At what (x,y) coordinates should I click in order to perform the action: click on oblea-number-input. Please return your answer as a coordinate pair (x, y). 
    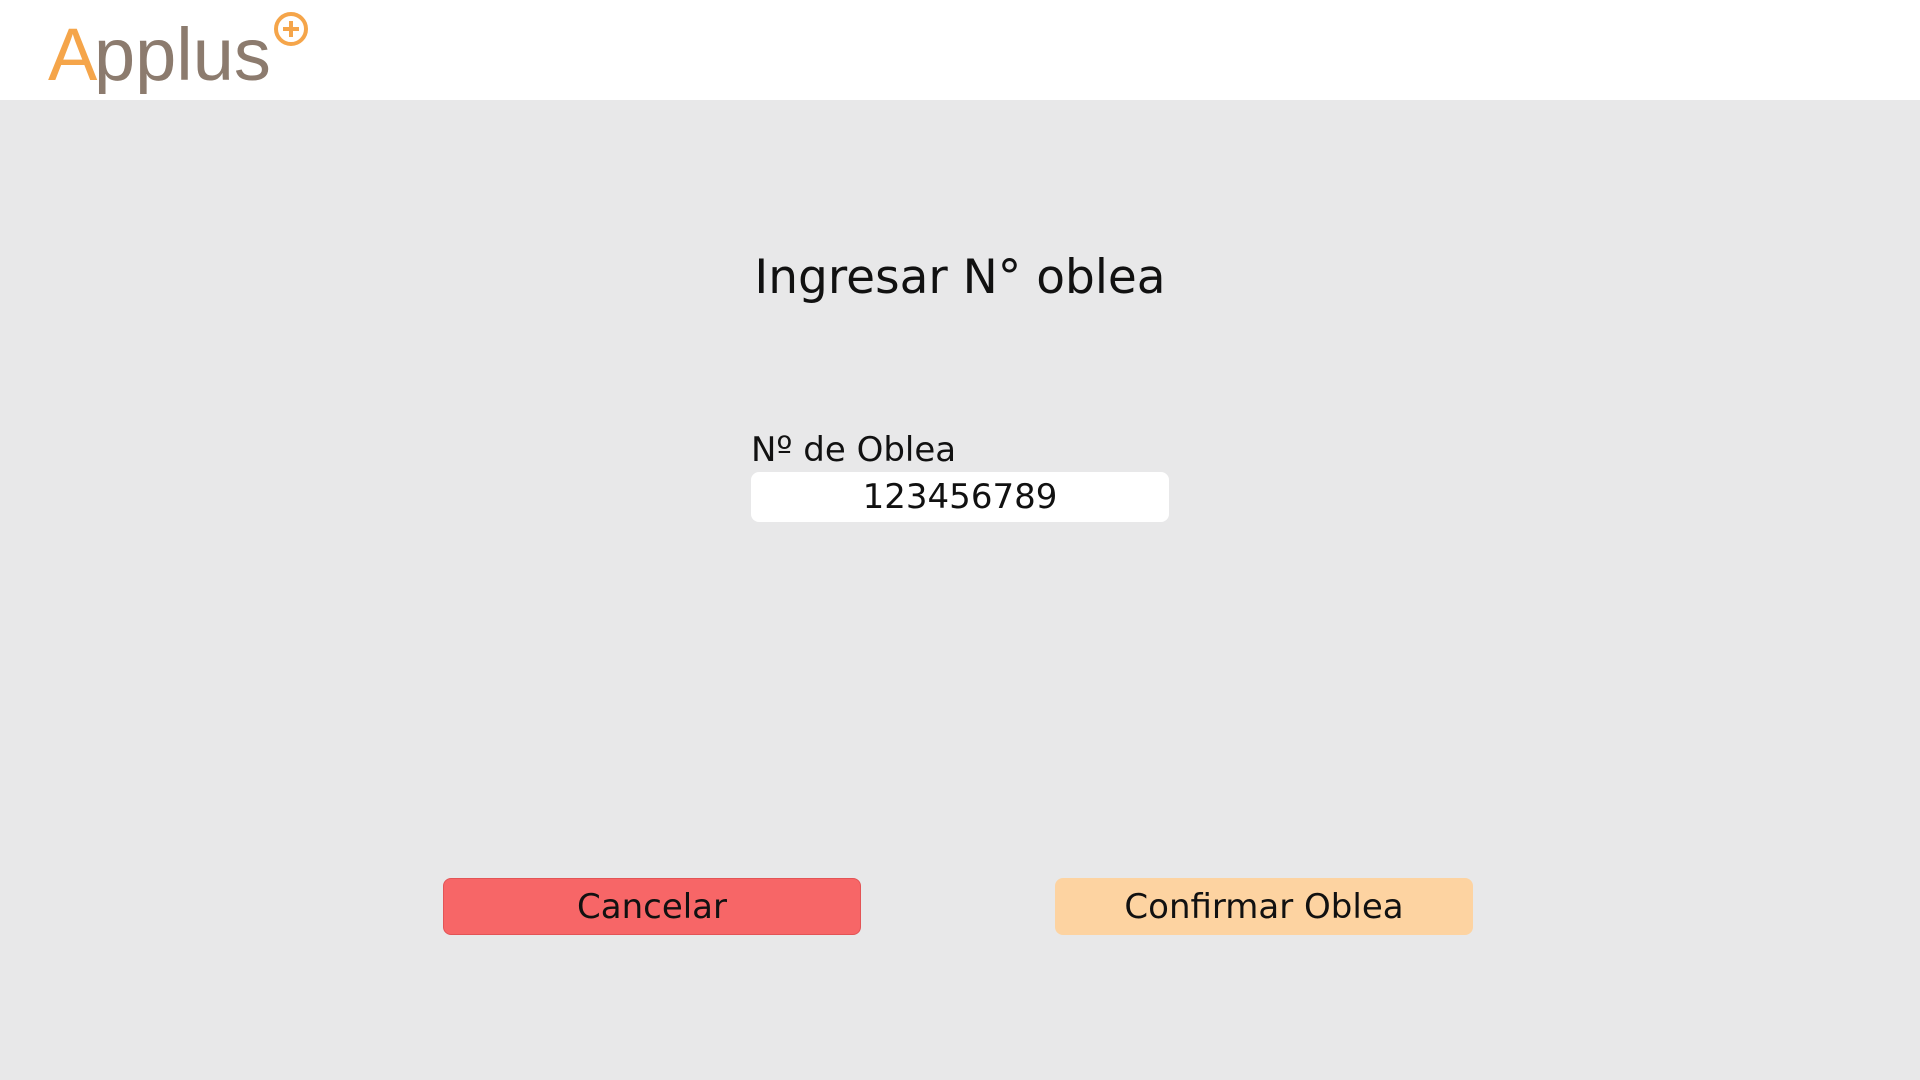
    Looking at the image, I should click on (960, 497).